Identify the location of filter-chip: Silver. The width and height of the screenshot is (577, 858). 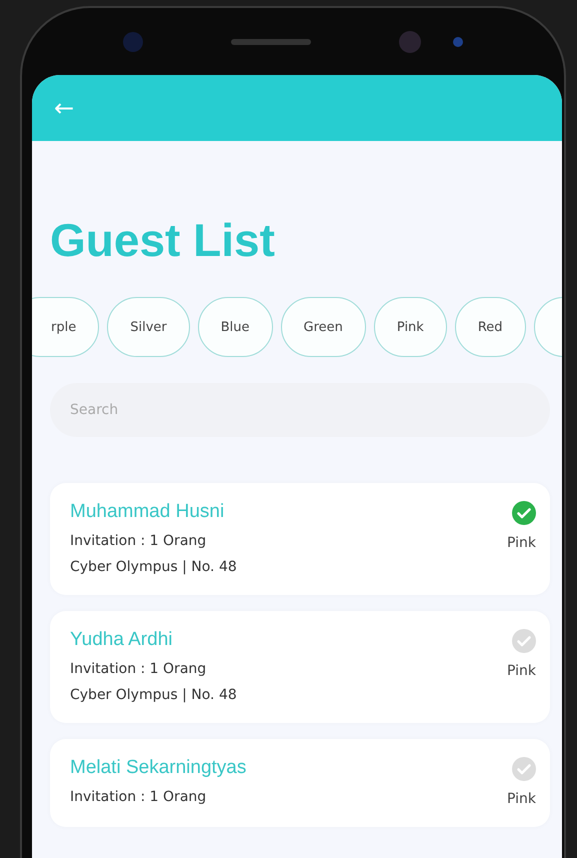
(148, 327).